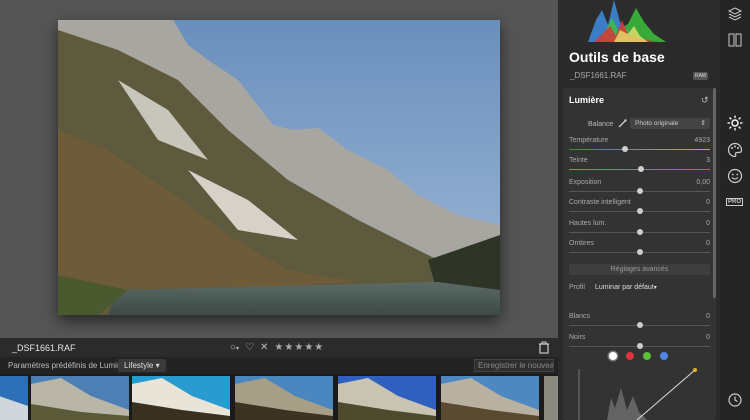 The height and width of the screenshot is (420, 750). Describe the element at coordinates (695, 370) in the screenshot. I see `curve-point` at that location.